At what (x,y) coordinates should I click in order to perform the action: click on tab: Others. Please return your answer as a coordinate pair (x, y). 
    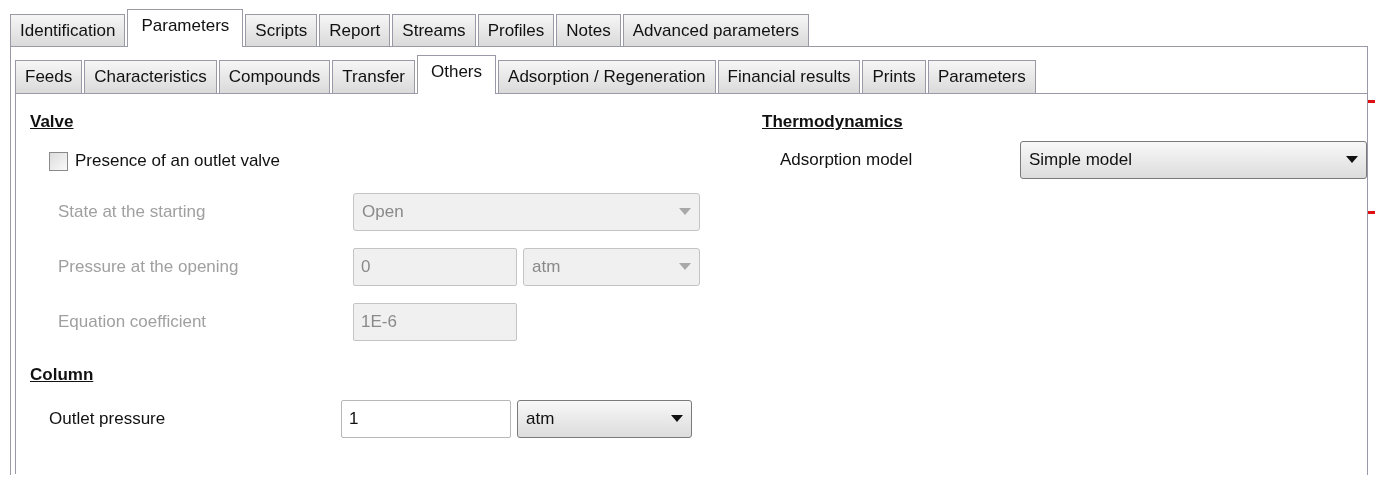
    Looking at the image, I should click on (457, 74).